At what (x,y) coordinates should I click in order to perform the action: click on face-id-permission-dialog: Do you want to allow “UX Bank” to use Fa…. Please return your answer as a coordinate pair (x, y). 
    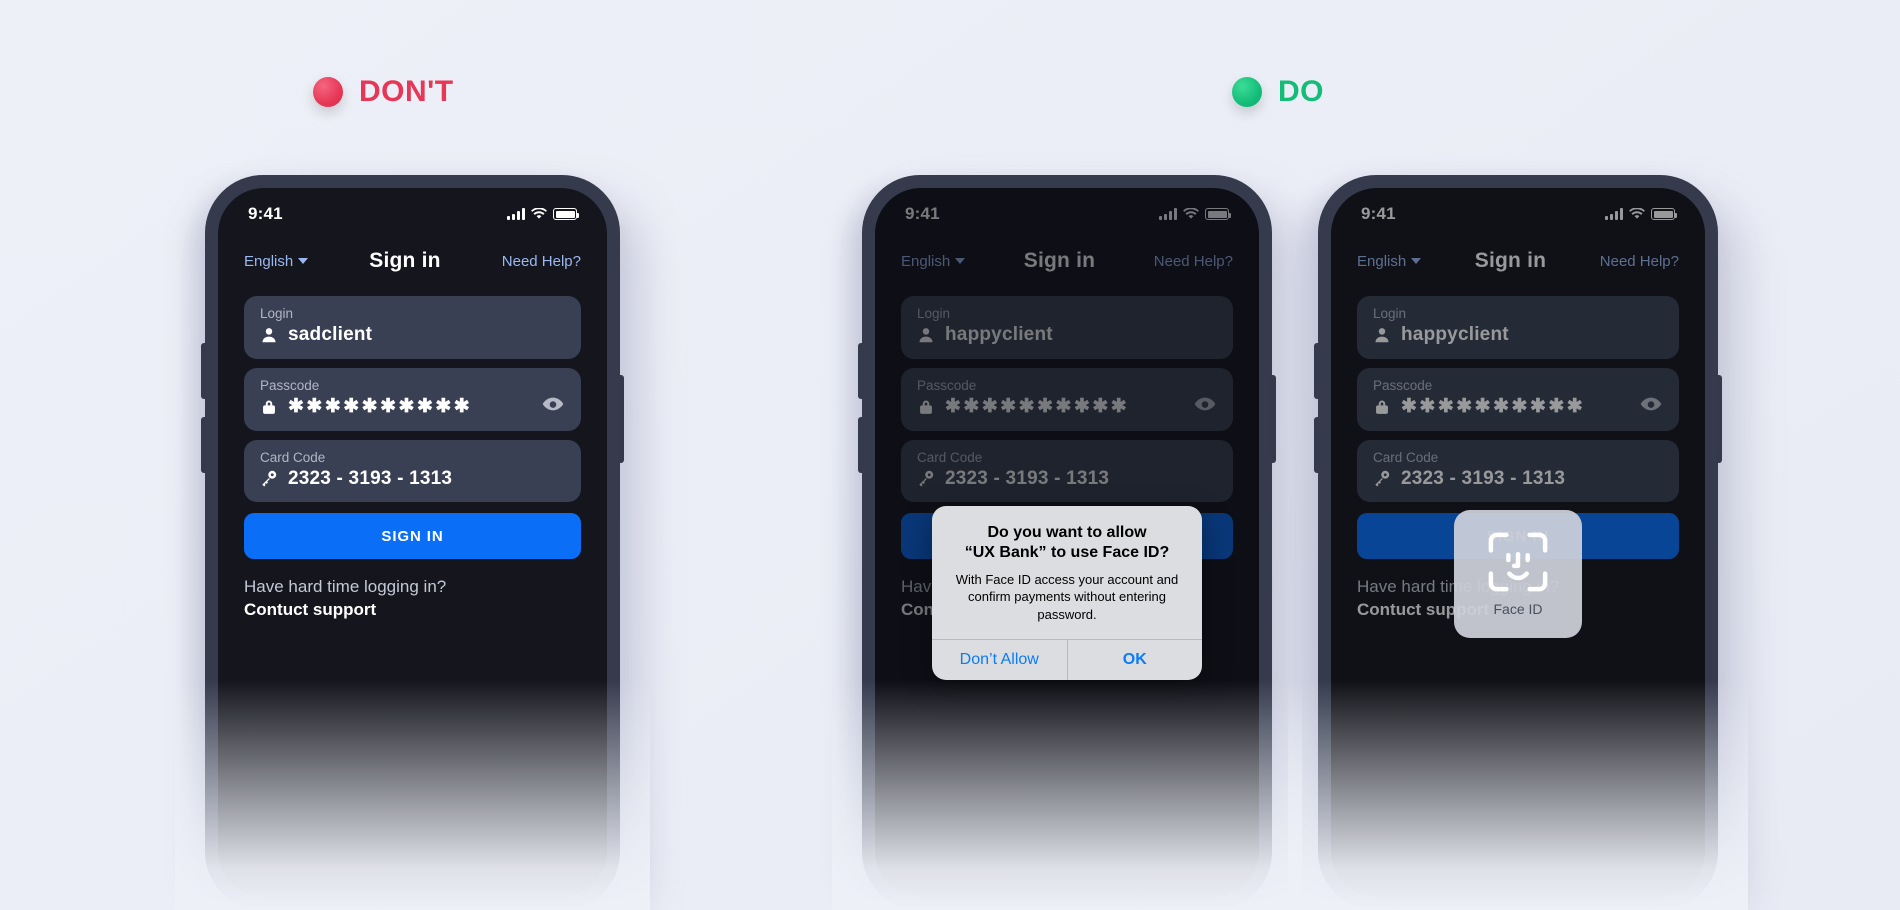
    Looking at the image, I should click on (1067, 593).